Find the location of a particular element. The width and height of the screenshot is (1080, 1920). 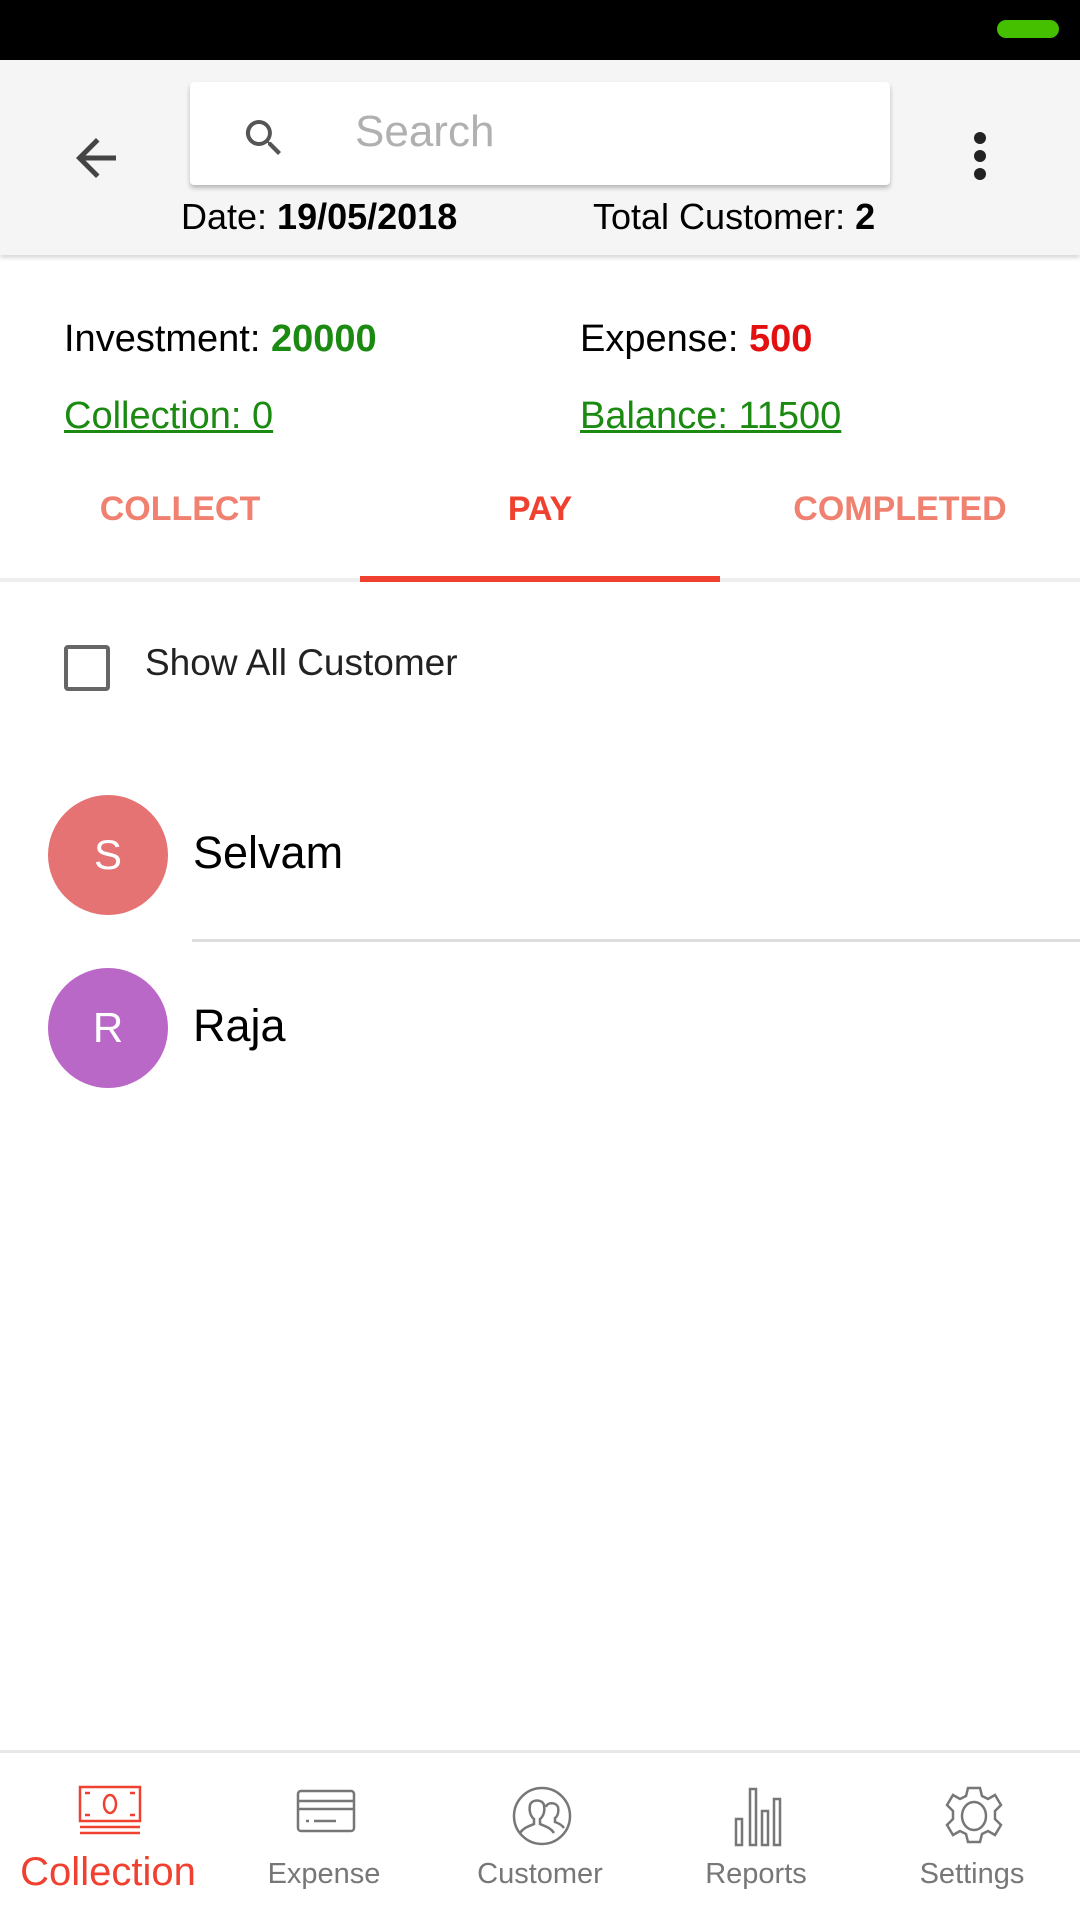

nav-label: Customer is located at coordinates (540, 1874).